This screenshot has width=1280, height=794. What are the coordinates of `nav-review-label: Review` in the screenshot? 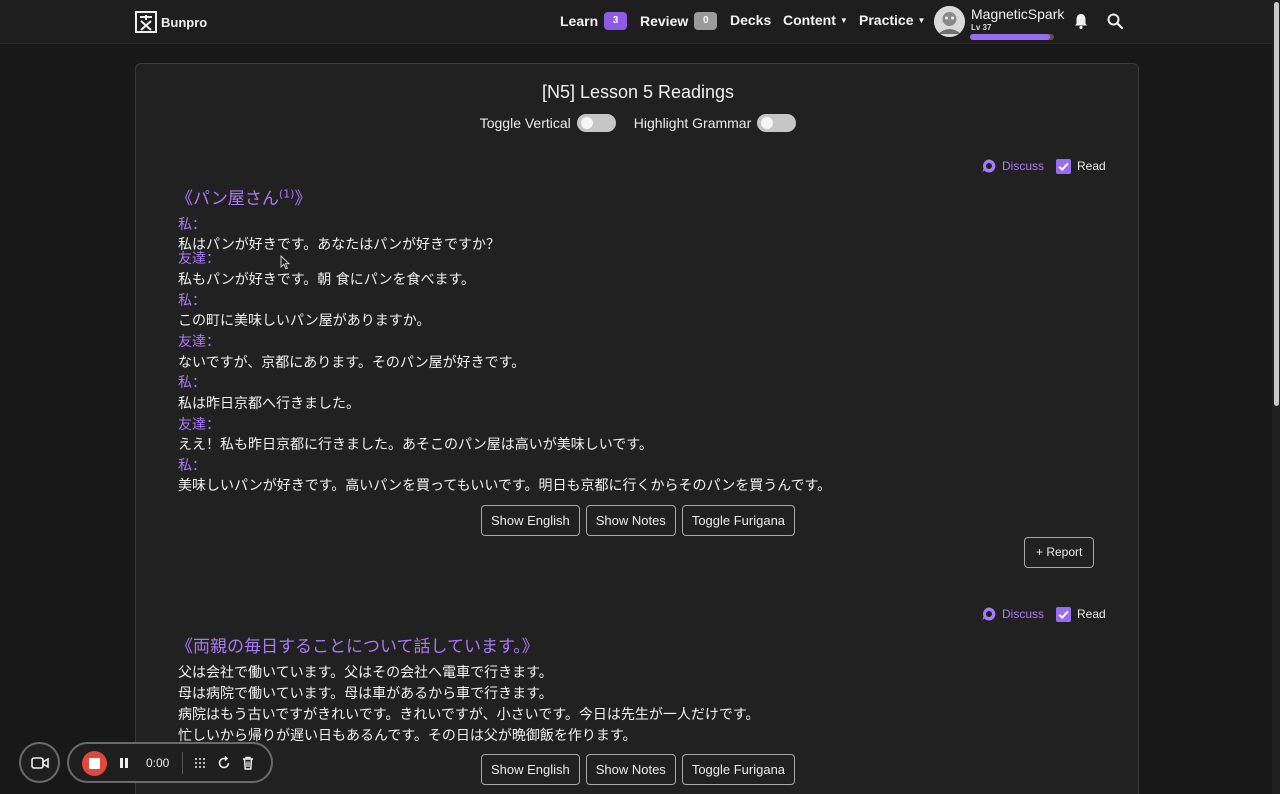 It's located at (664, 21).